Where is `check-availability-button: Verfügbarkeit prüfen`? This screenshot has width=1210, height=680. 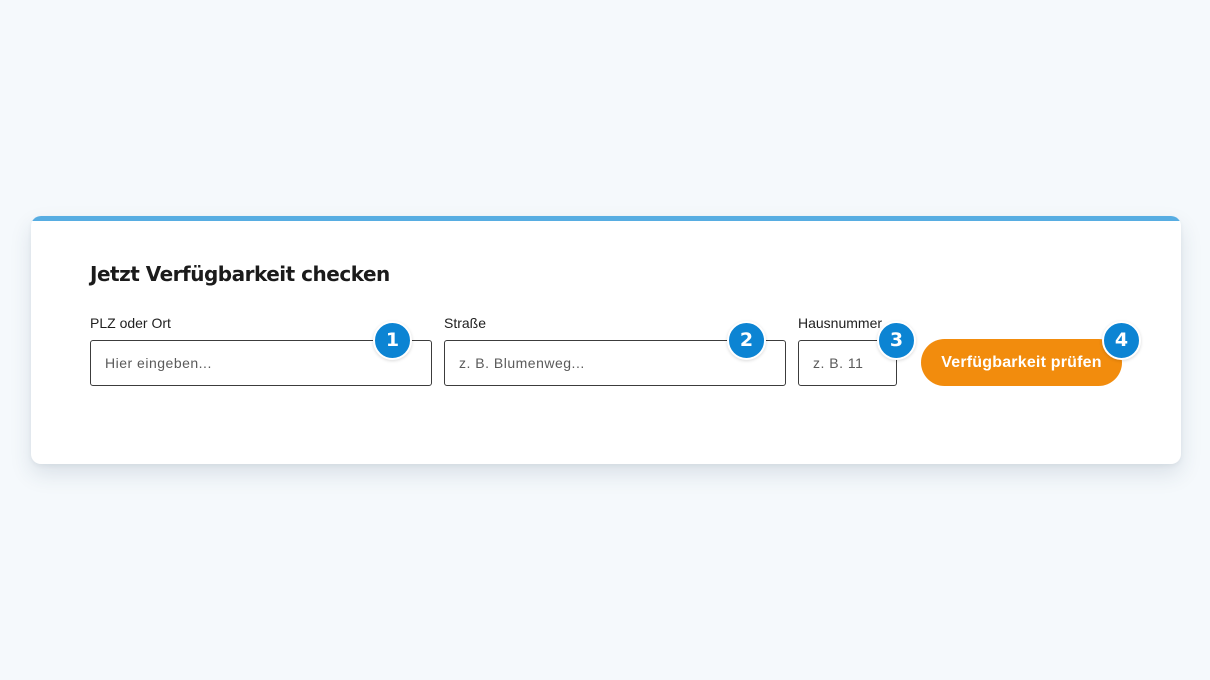 check-availability-button: Verfügbarkeit prüfen is located at coordinates (1021, 362).